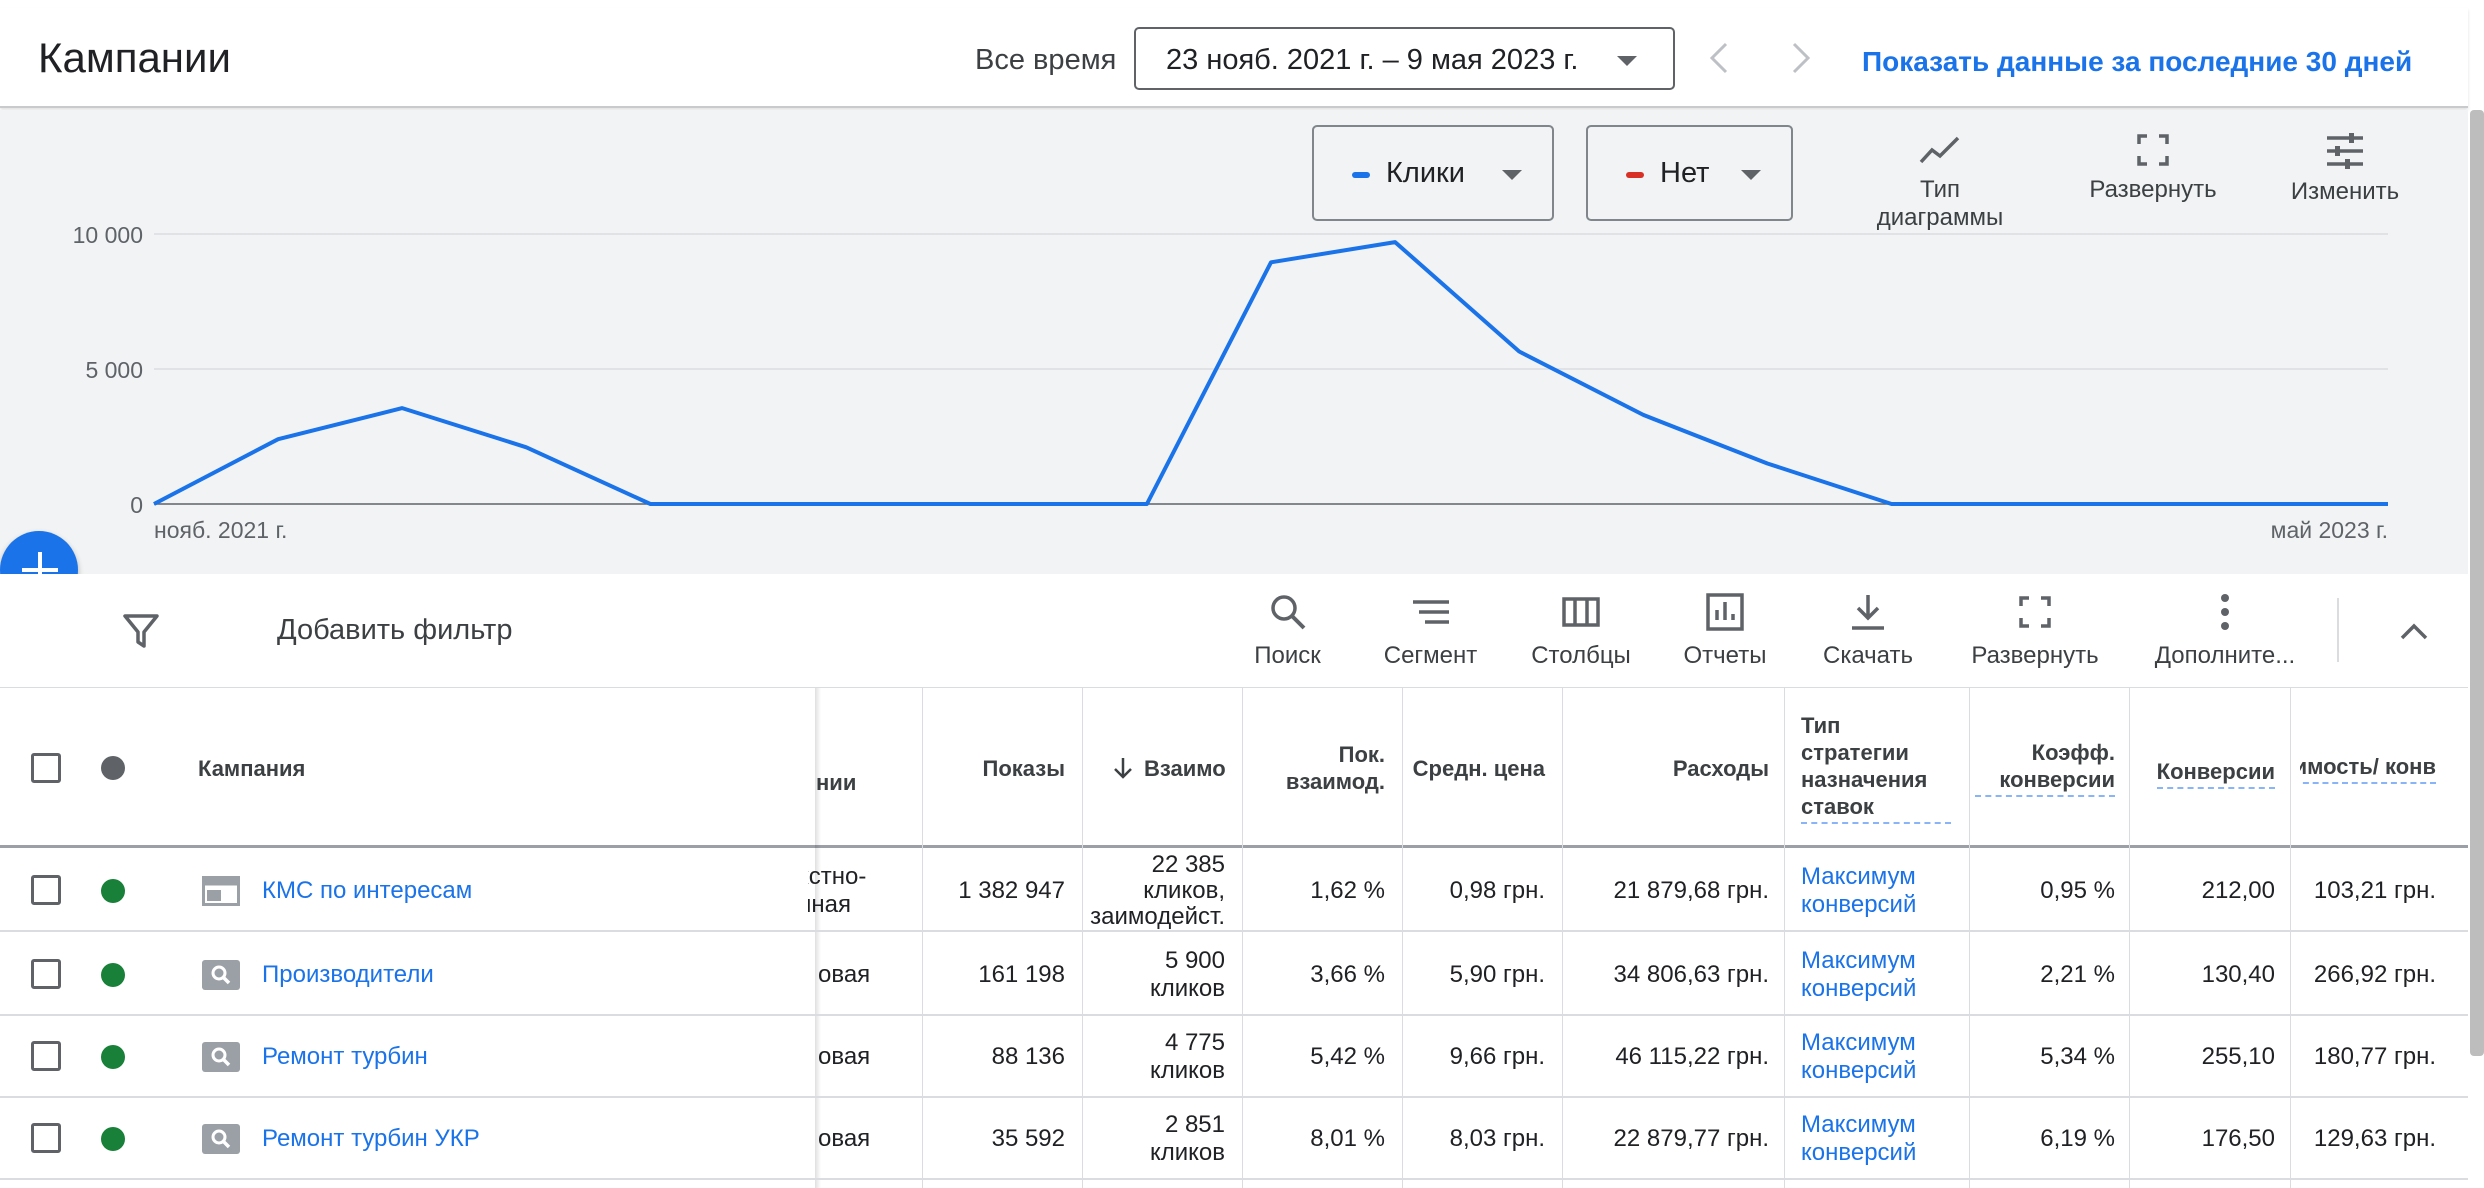 Image resolution: width=2484 pixels, height=1188 pixels. Describe the element at coordinates (1430, 612) in the screenshot. I see `segment-icon` at that location.